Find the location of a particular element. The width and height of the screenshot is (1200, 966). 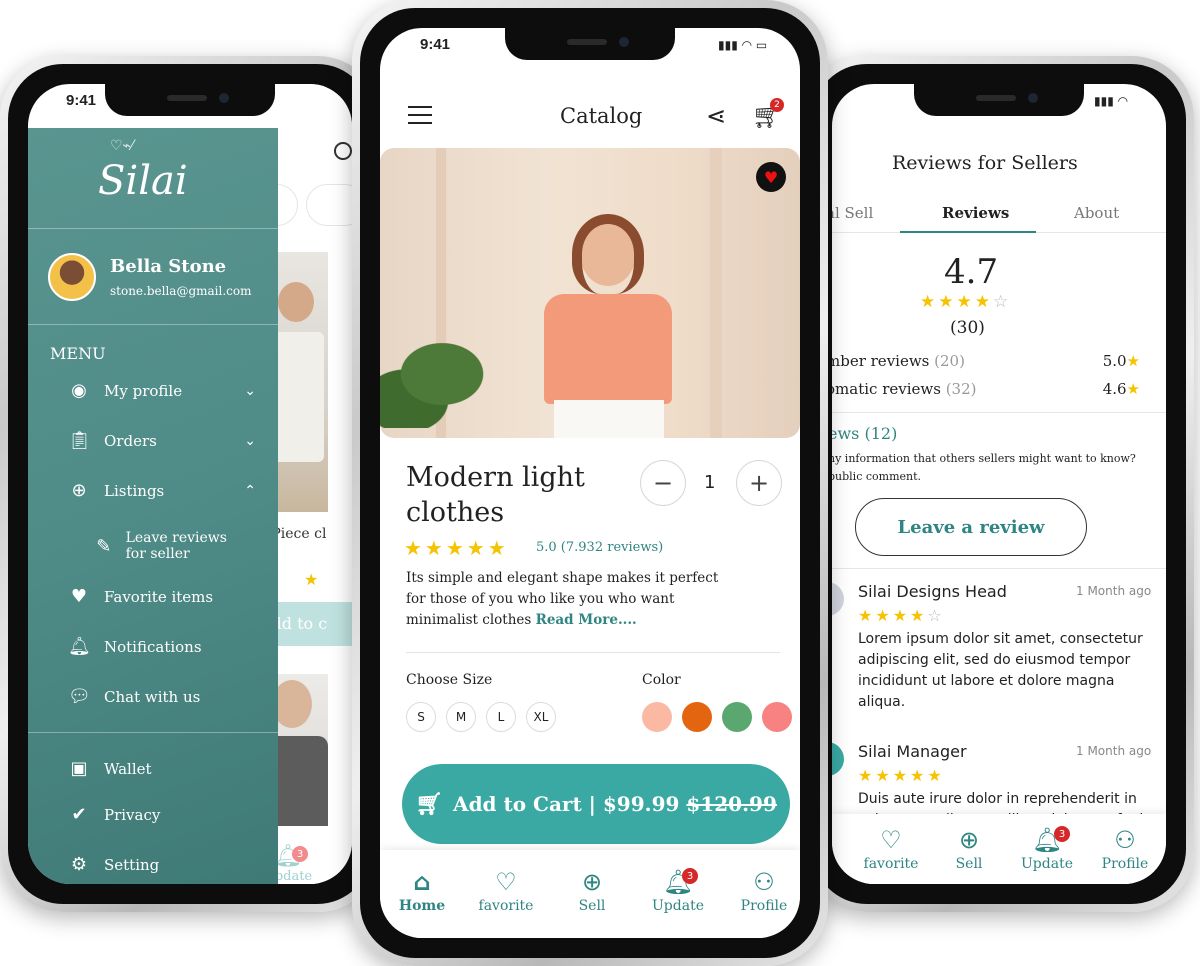

menu-item-favorite-items: ♥ Favorite items is located at coordinates (168, 596).